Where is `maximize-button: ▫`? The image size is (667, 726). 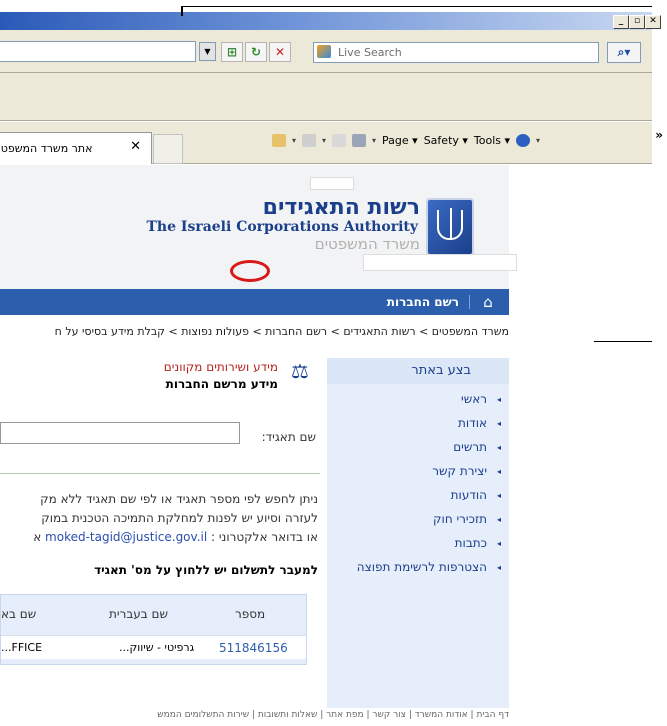 maximize-button: ▫ is located at coordinates (637, 22).